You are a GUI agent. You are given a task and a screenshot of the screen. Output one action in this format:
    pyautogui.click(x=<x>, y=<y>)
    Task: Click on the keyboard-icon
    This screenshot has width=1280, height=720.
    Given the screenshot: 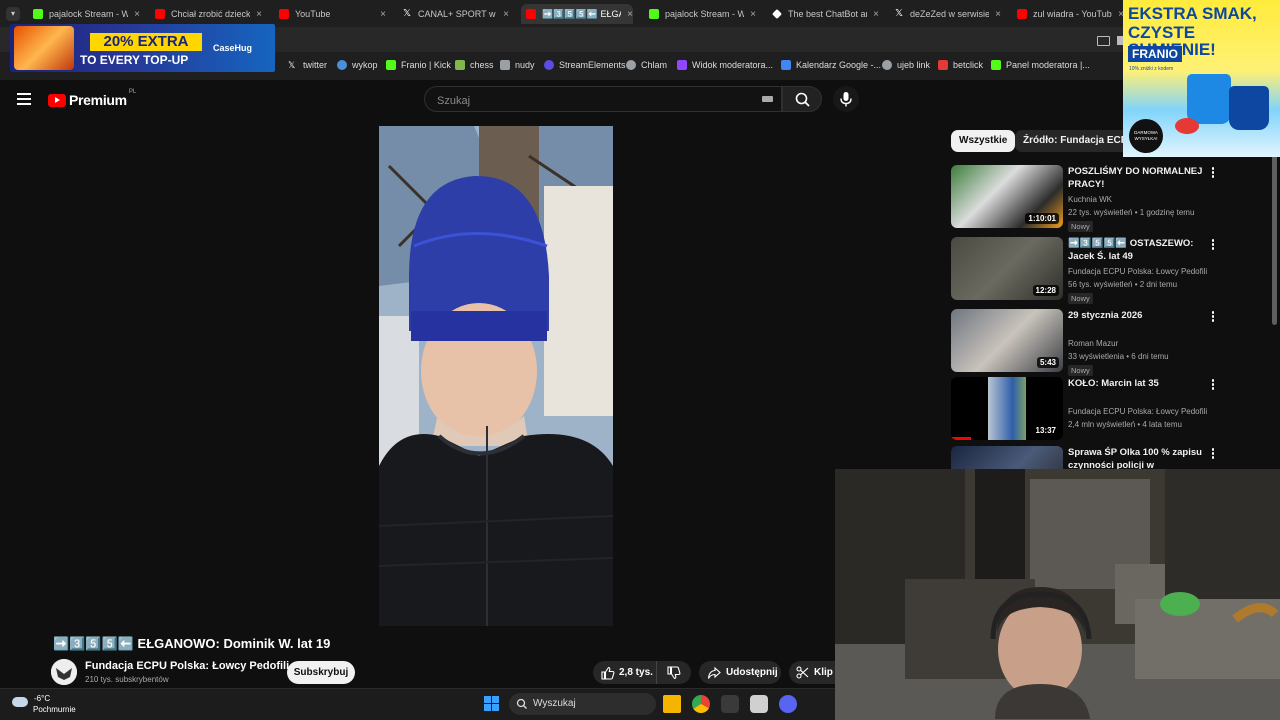 What is the action you would take?
    pyautogui.click(x=767, y=99)
    